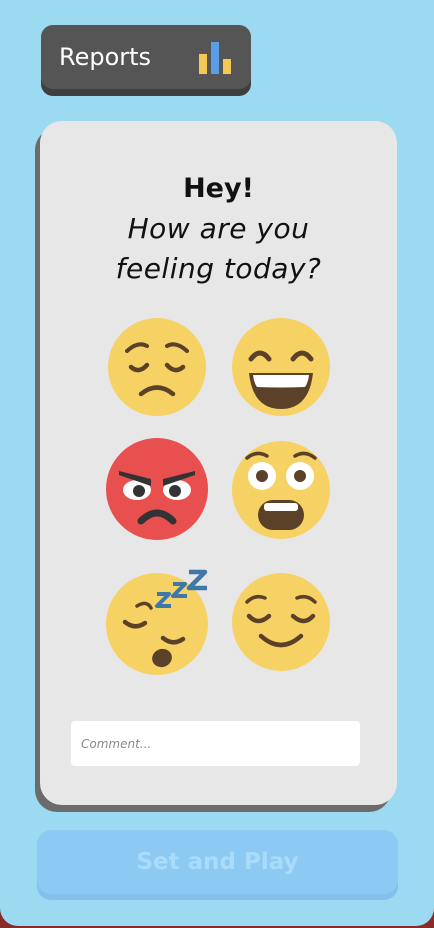 This screenshot has height=928, width=434. Describe the element at coordinates (215, 743) in the screenshot. I see `comment-input` at that location.